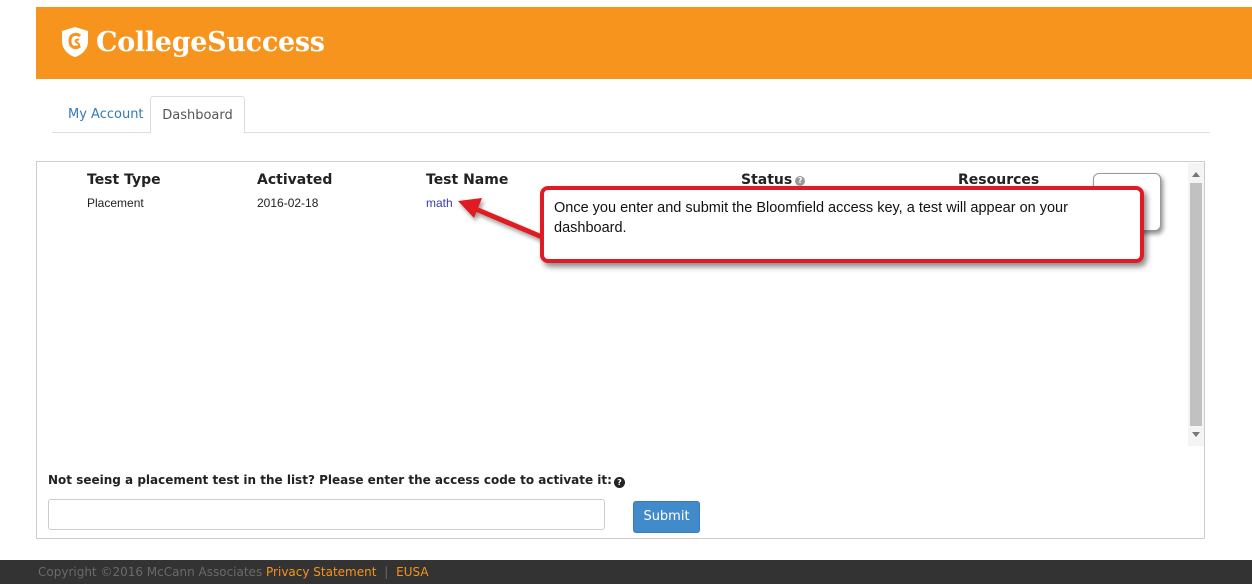  What do you see at coordinates (467, 180) in the screenshot?
I see `header-test-name: Test Name` at bounding box center [467, 180].